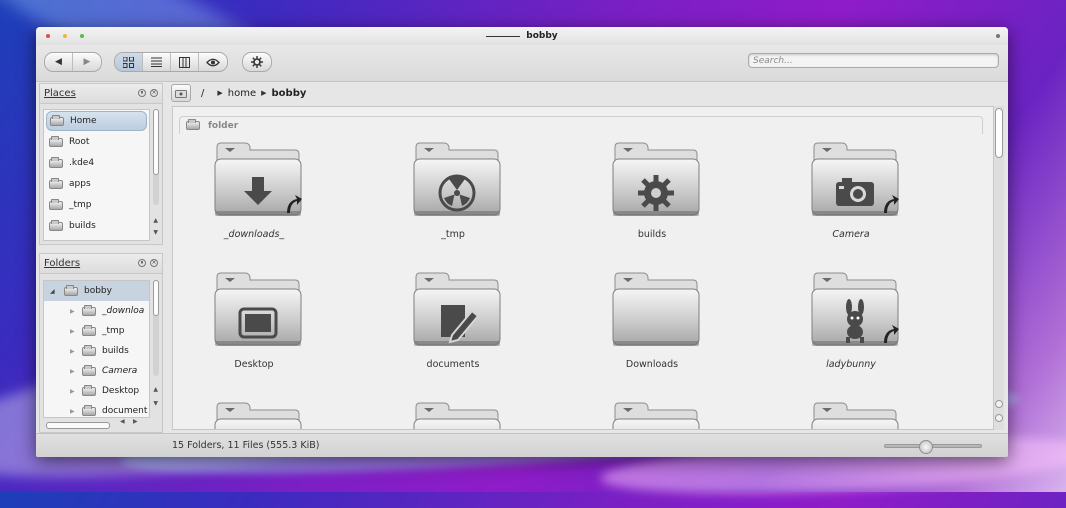 This screenshot has width=1066, height=508. I want to click on toolbar: ◀ ▶, so click(522, 63).